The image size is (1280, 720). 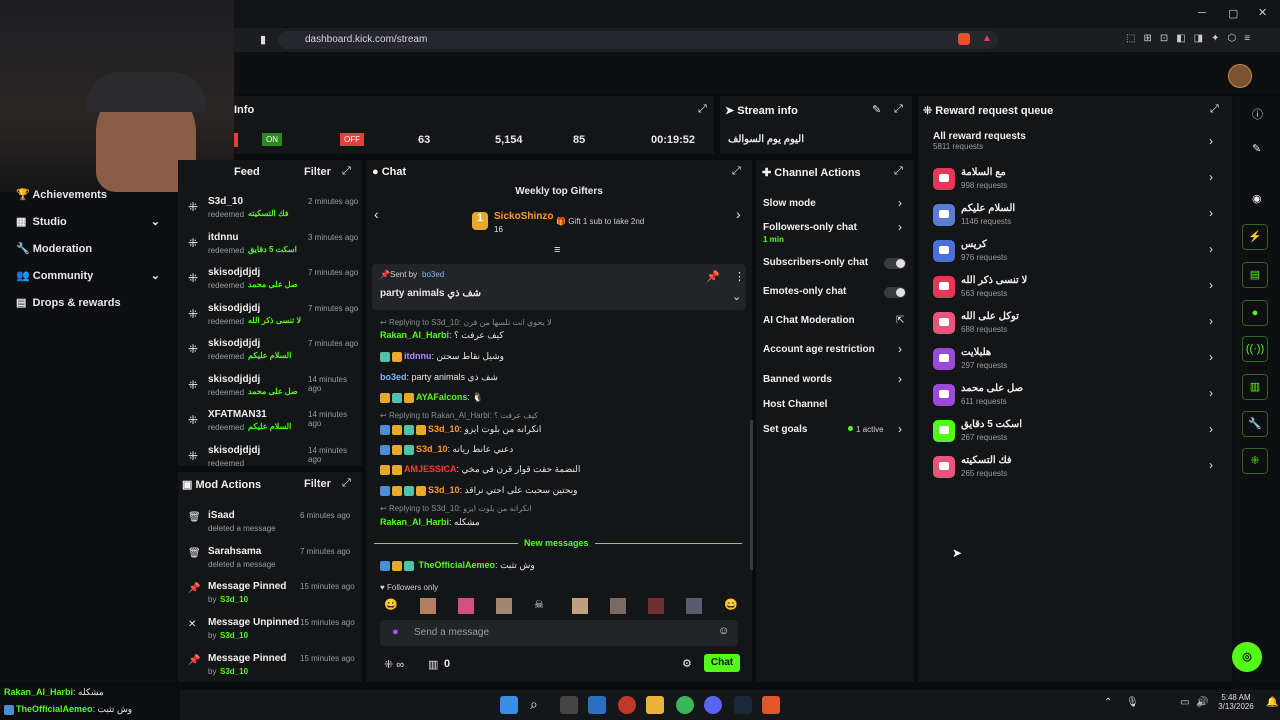 I want to click on broadcast-icon: ((·)), so click(x=1255, y=349).